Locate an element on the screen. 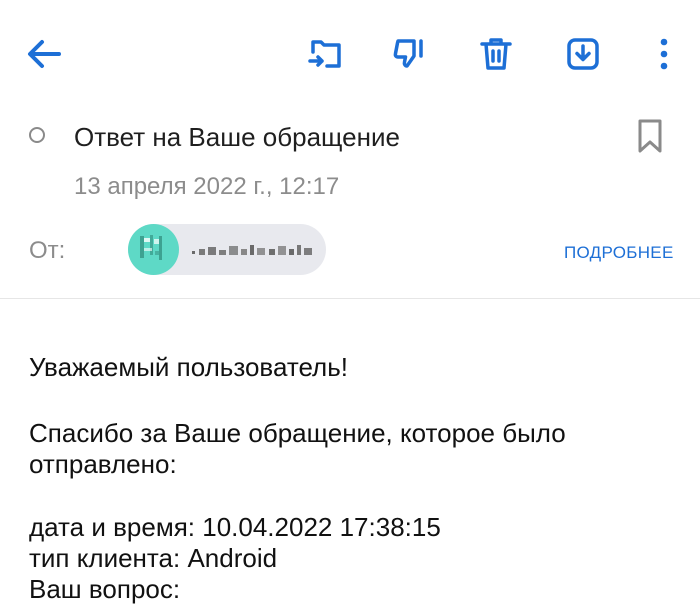 This screenshot has height=605, width=700. more-button is located at coordinates (664, 54).